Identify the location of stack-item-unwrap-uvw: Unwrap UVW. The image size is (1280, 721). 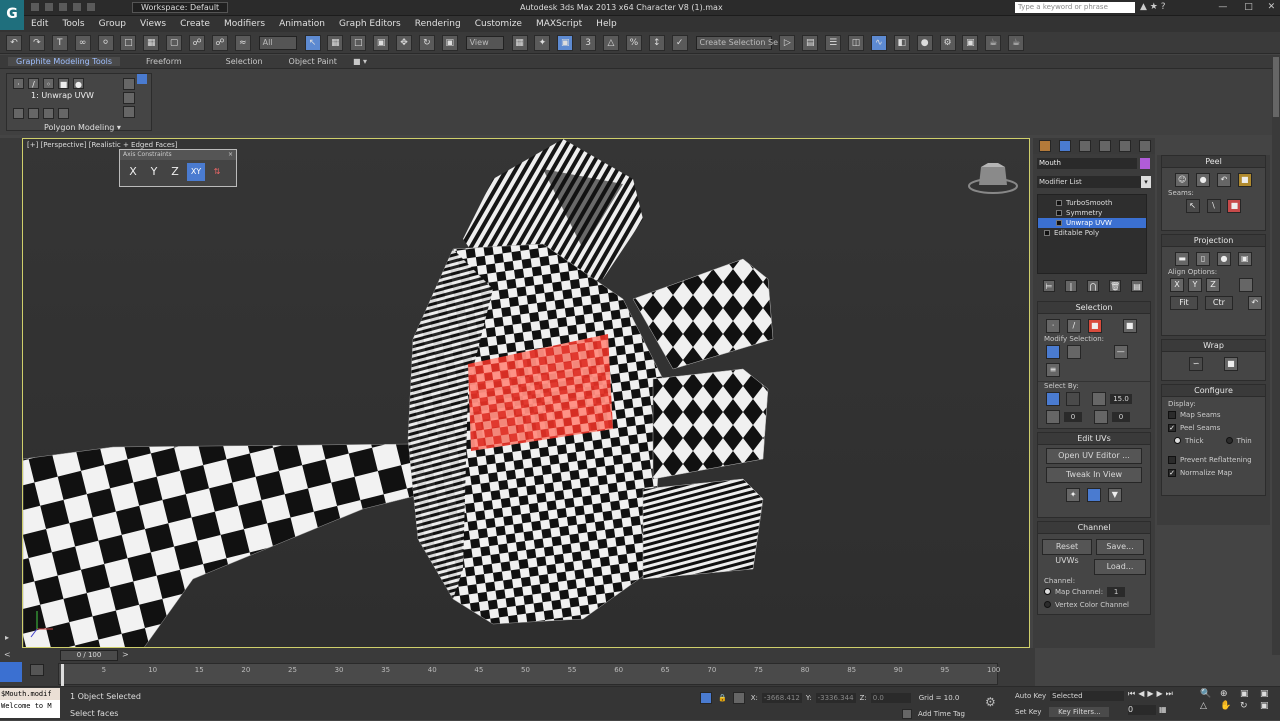
(1092, 223).